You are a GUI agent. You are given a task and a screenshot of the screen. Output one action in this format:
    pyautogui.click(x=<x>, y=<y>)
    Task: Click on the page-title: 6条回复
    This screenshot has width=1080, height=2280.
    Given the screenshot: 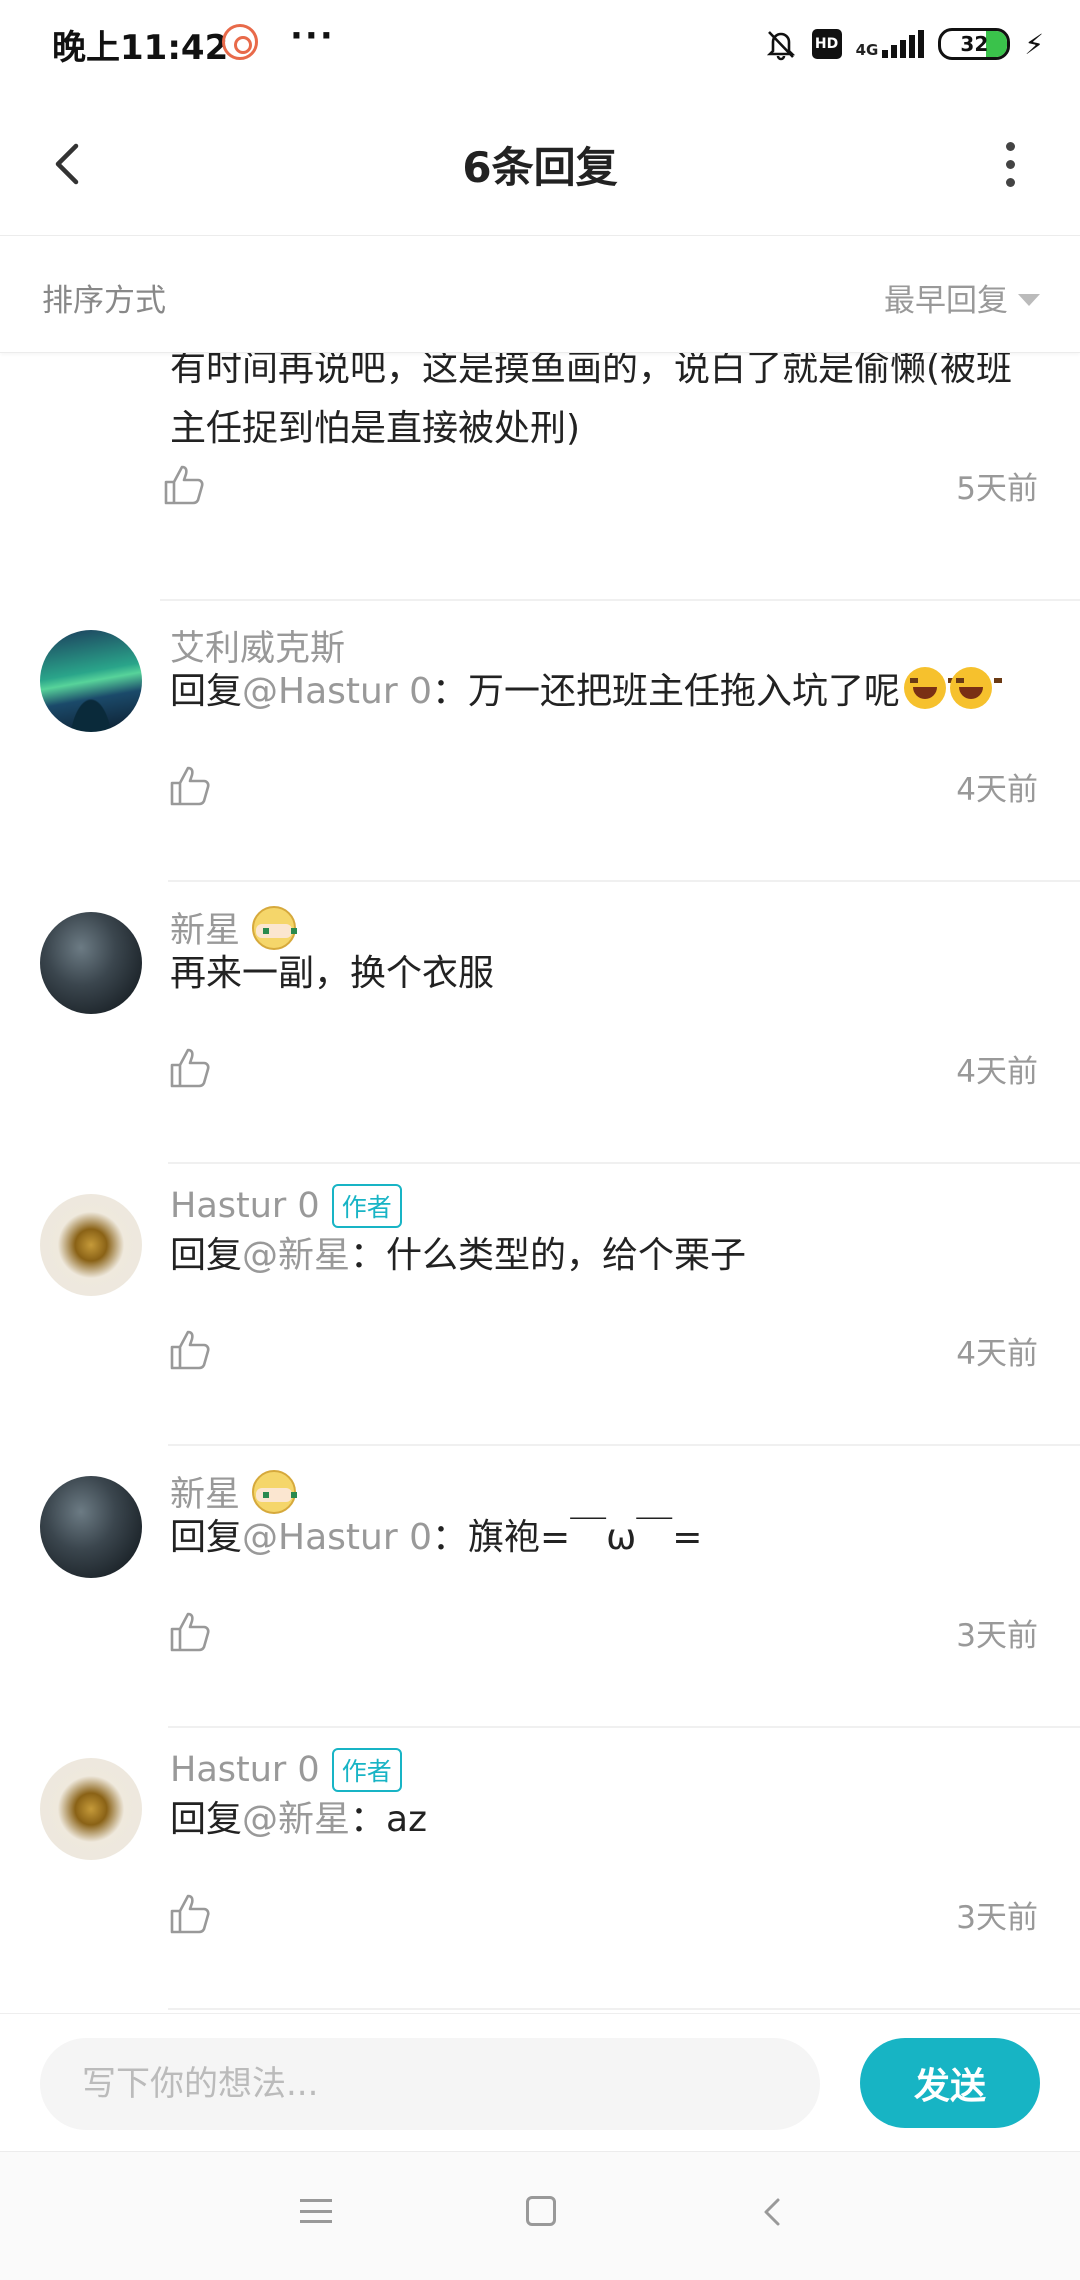 What is the action you would take?
    pyautogui.click(x=540, y=167)
    